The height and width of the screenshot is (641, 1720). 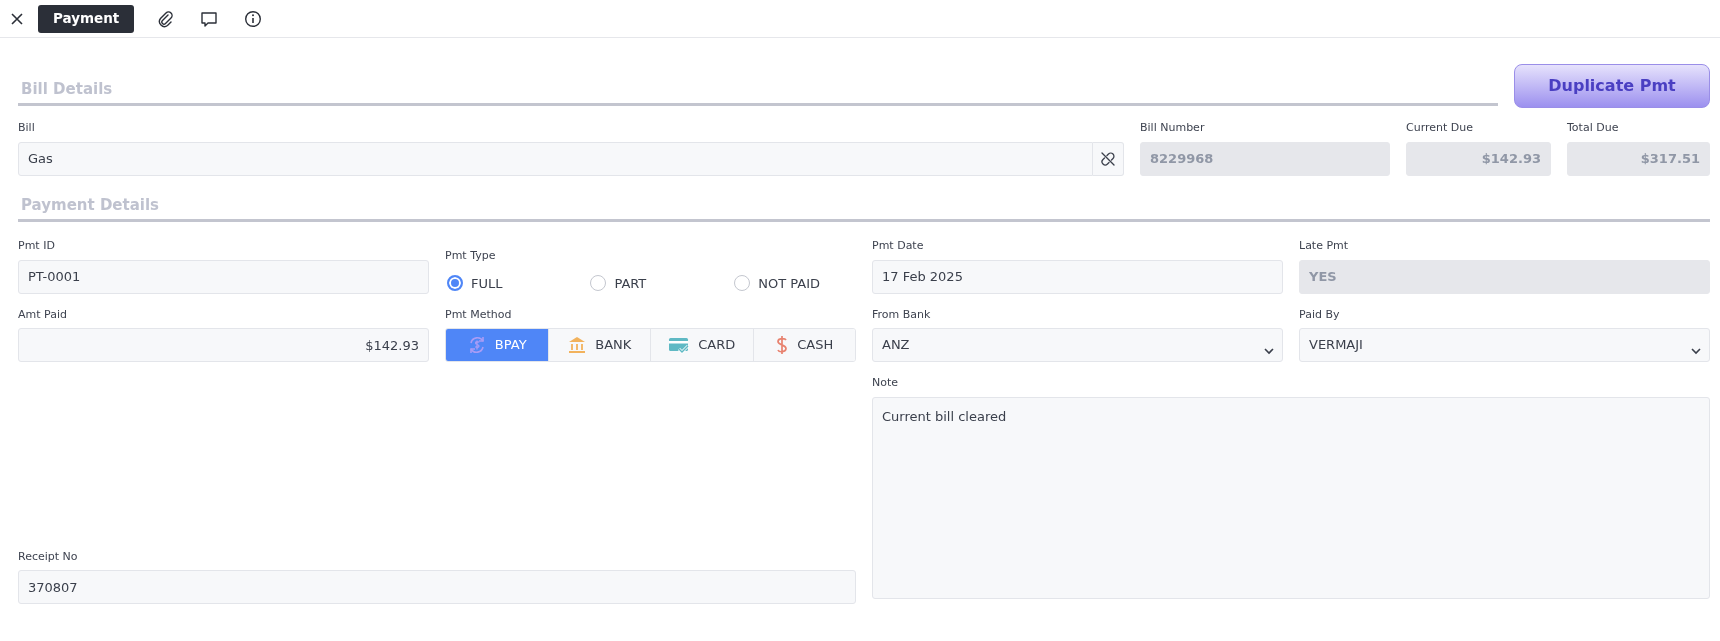 I want to click on radio-option: FULL, so click(x=475, y=283).